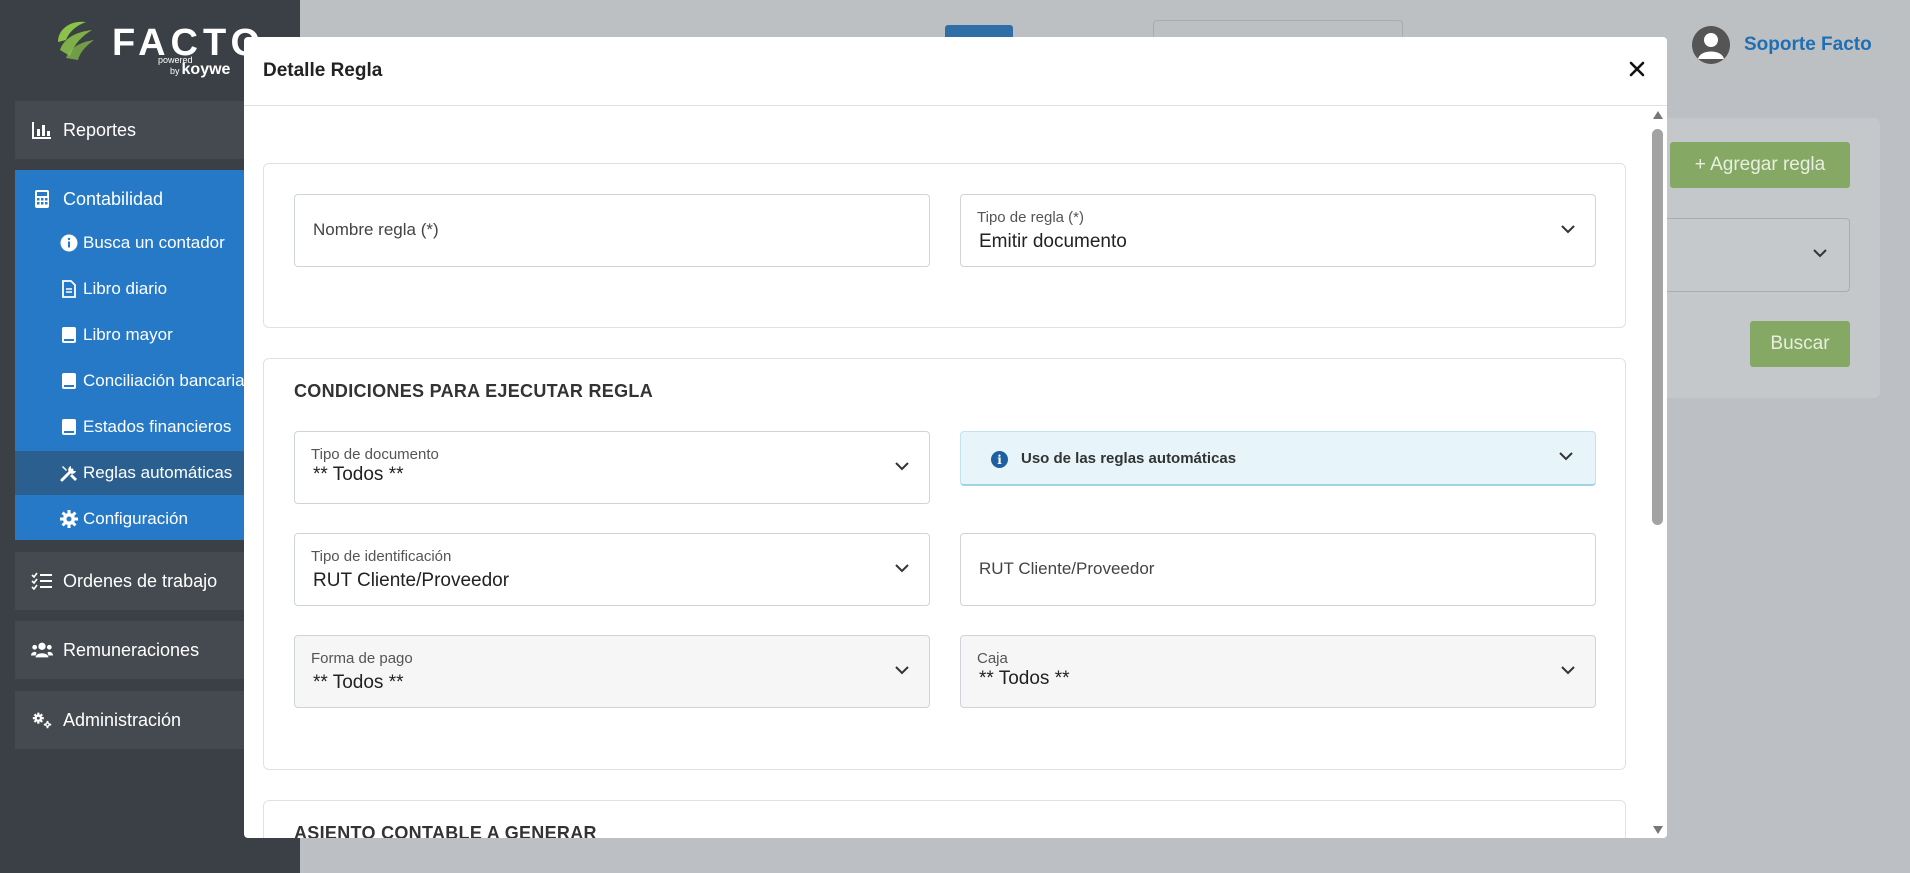 The width and height of the screenshot is (1910, 873). What do you see at coordinates (323, 70) in the screenshot?
I see `modal-title: Detalle Regla` at bounding box center [323, 70].